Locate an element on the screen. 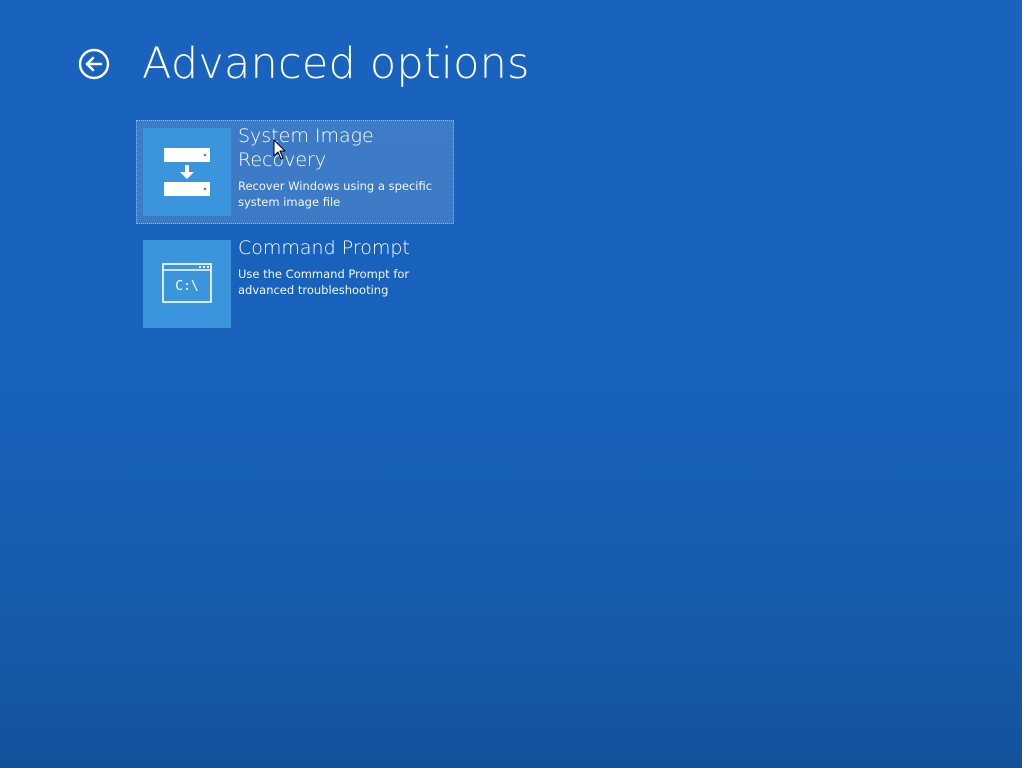 Image resolution: width=1022 pixels, height=768 pixels. command-prompt-tile: C:\ is located at coordinates (187, 284).